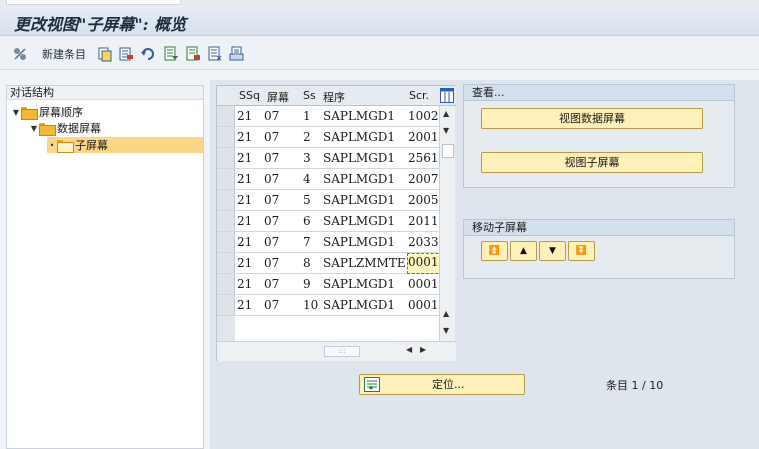 Image resolution: width=759 pixels, height=449 pixels. What do you see at coordinates (599, 136) in the screenshot?
I see `view-group: 查看... 视图数据屏幕 视图子屏幕` at bounding box center [599, 136].